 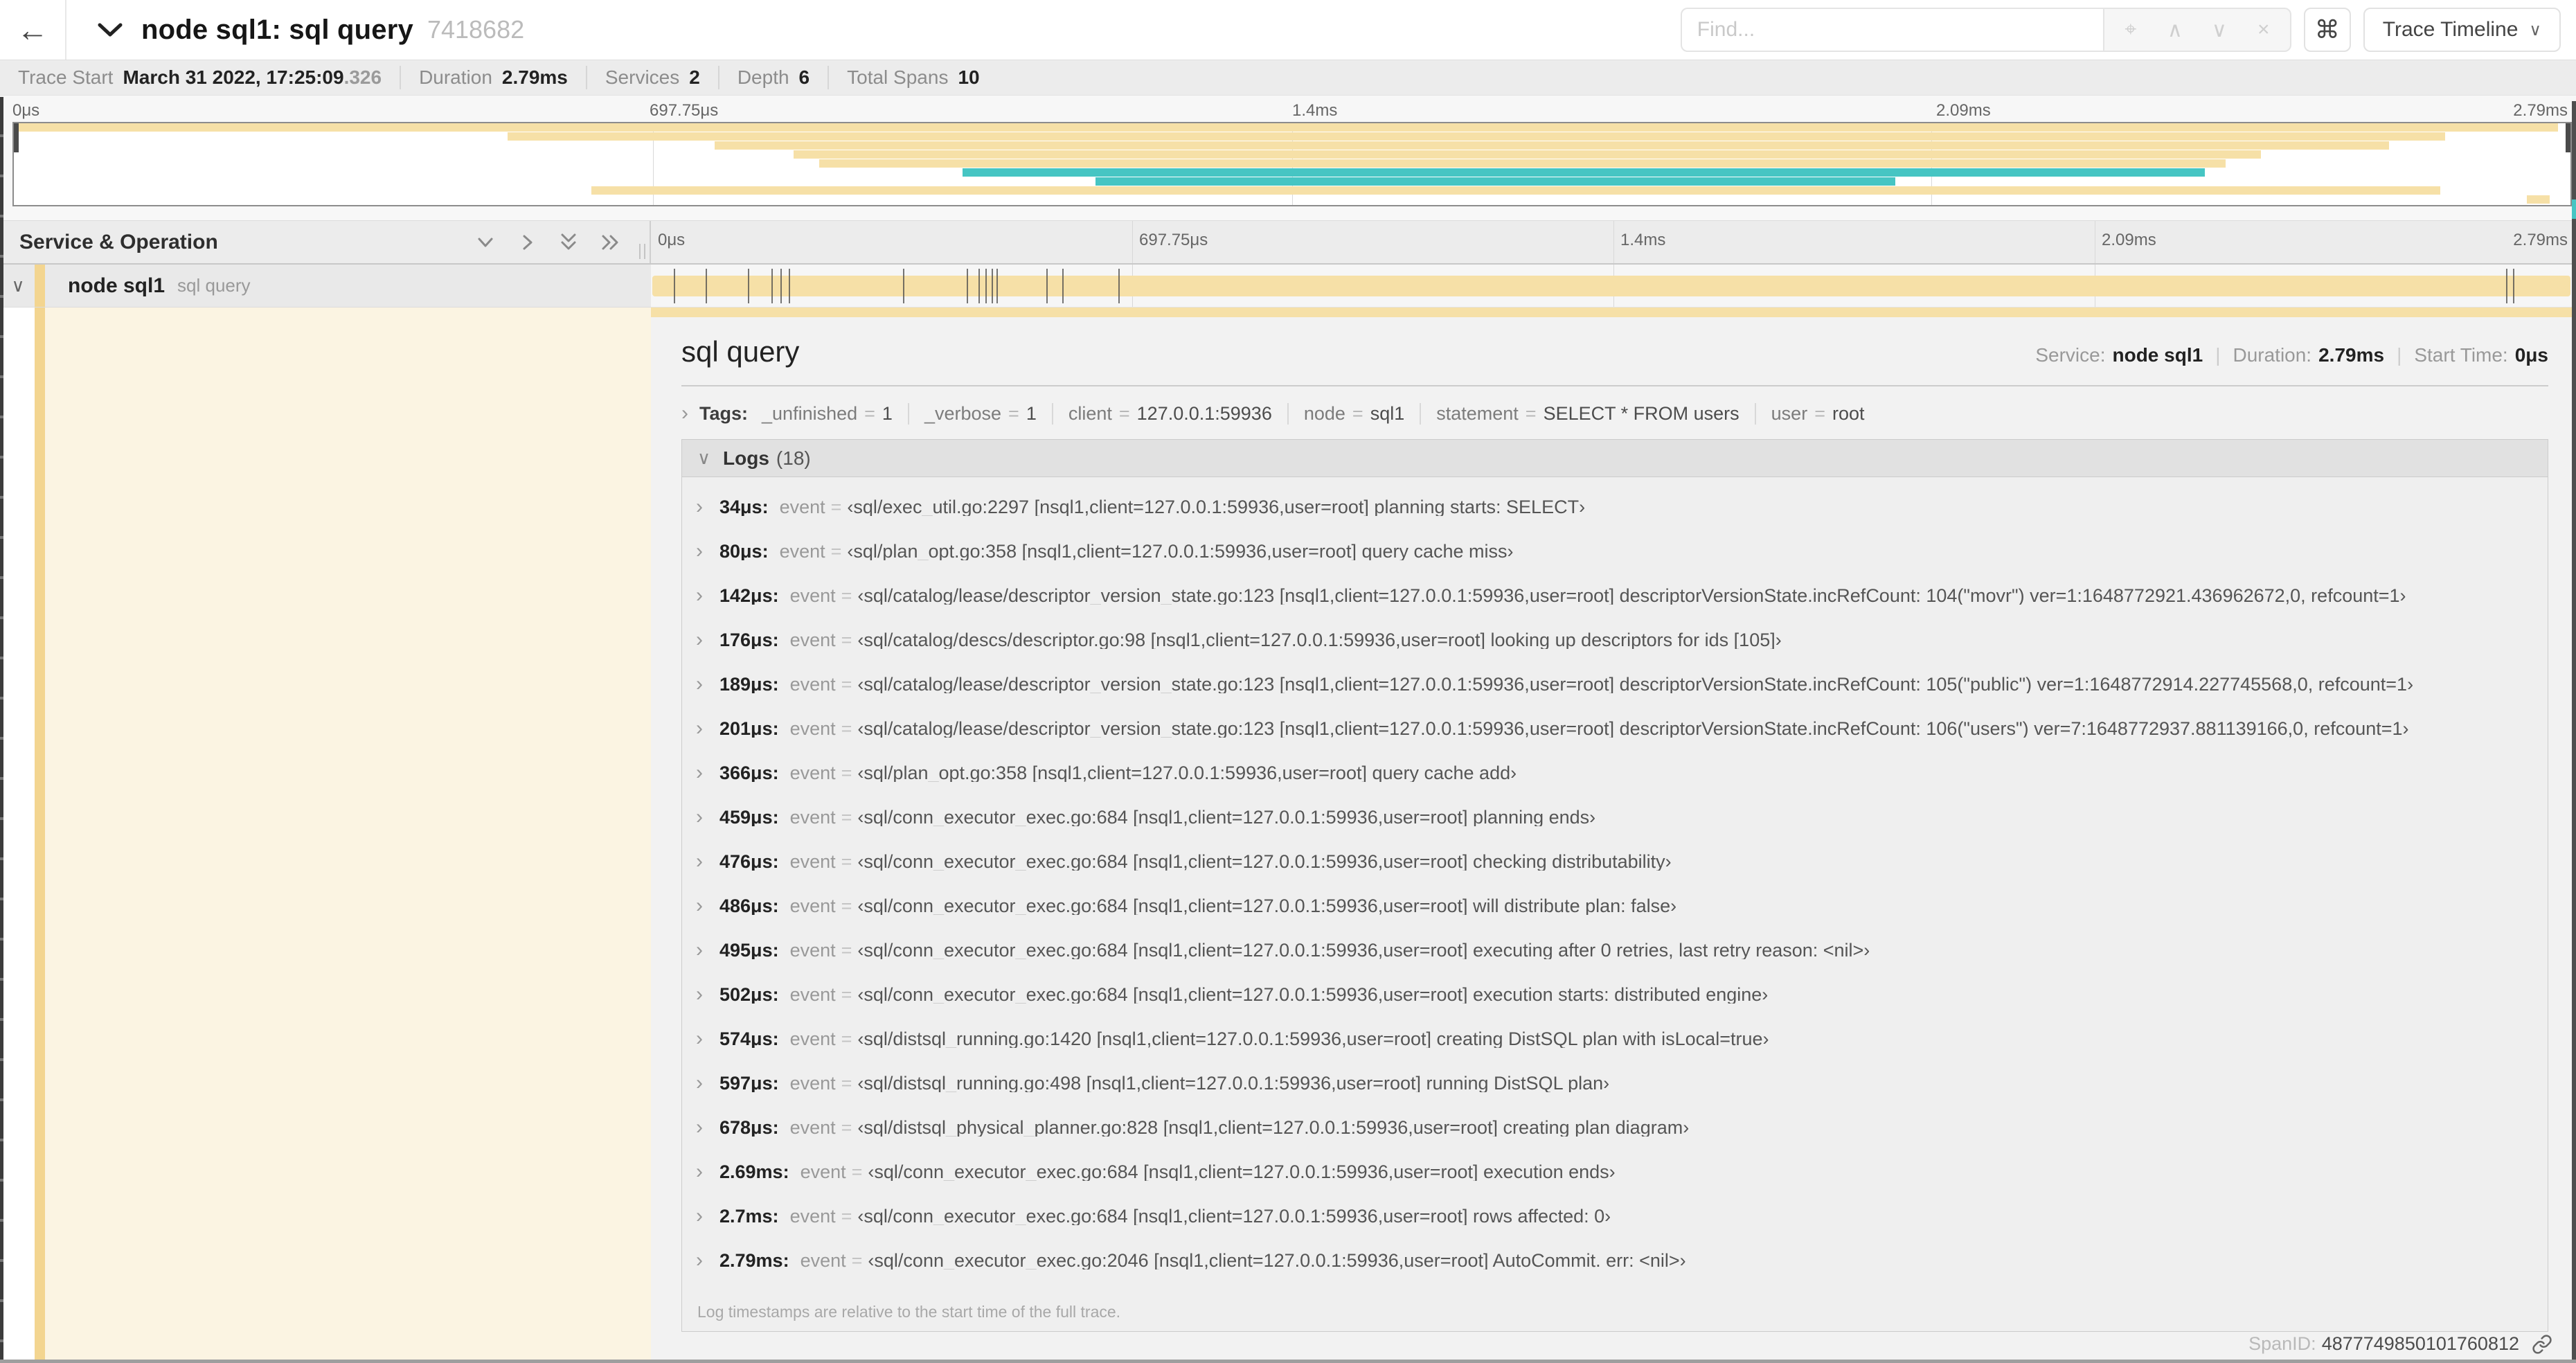 What do you see at coordinates (18, 285) in the screenshot?
I see `span-collapse-icon: ∨` at bounding box center [18, 285].